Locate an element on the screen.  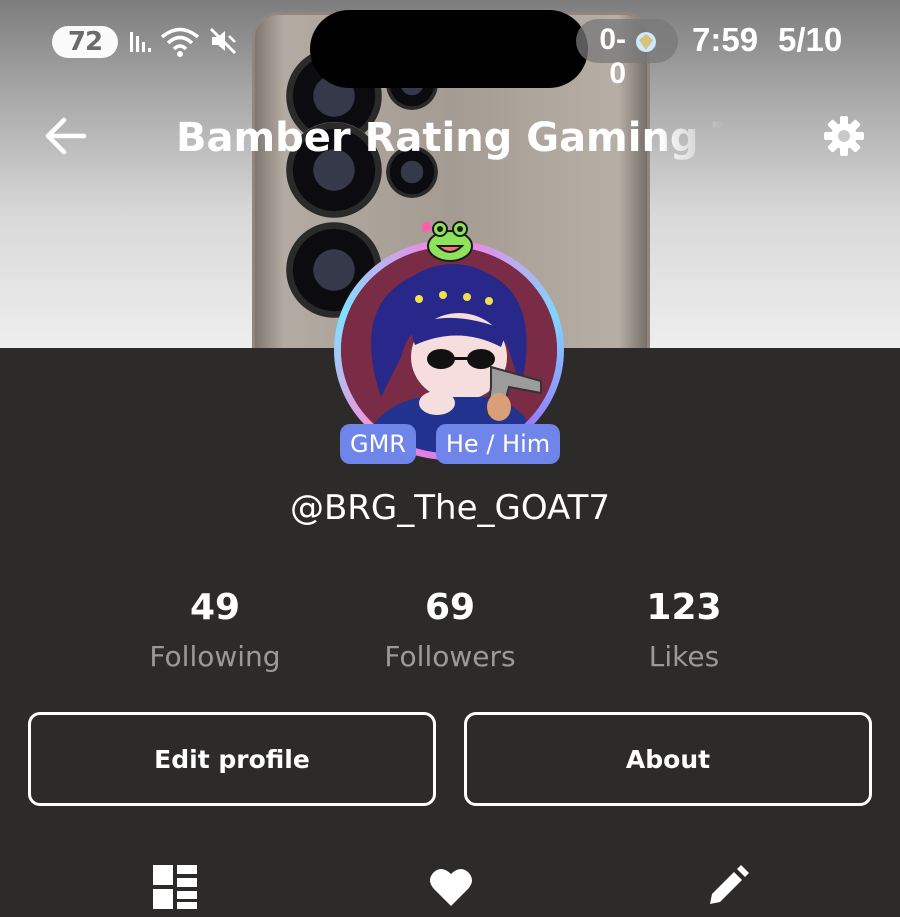
stat-label: Followers is located at coordinates (450, 656).